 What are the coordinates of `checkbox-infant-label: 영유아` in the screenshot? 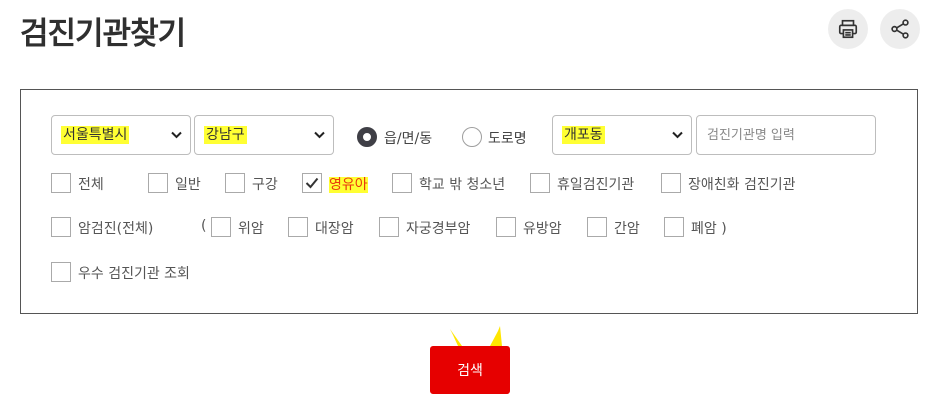 It's located at (348, 184).